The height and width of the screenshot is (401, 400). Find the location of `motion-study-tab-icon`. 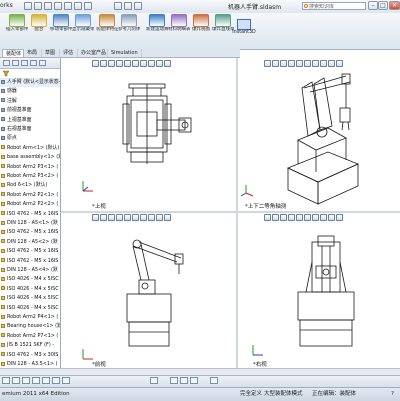

motion-study-tab-icon is located at coordinates (16, 380).